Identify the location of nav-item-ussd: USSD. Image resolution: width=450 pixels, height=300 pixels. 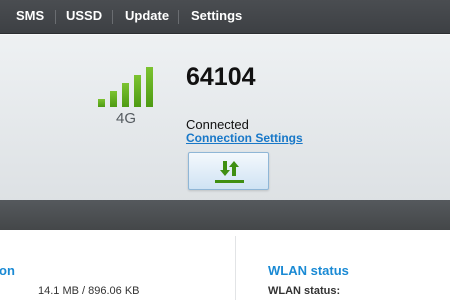
(84, 16).